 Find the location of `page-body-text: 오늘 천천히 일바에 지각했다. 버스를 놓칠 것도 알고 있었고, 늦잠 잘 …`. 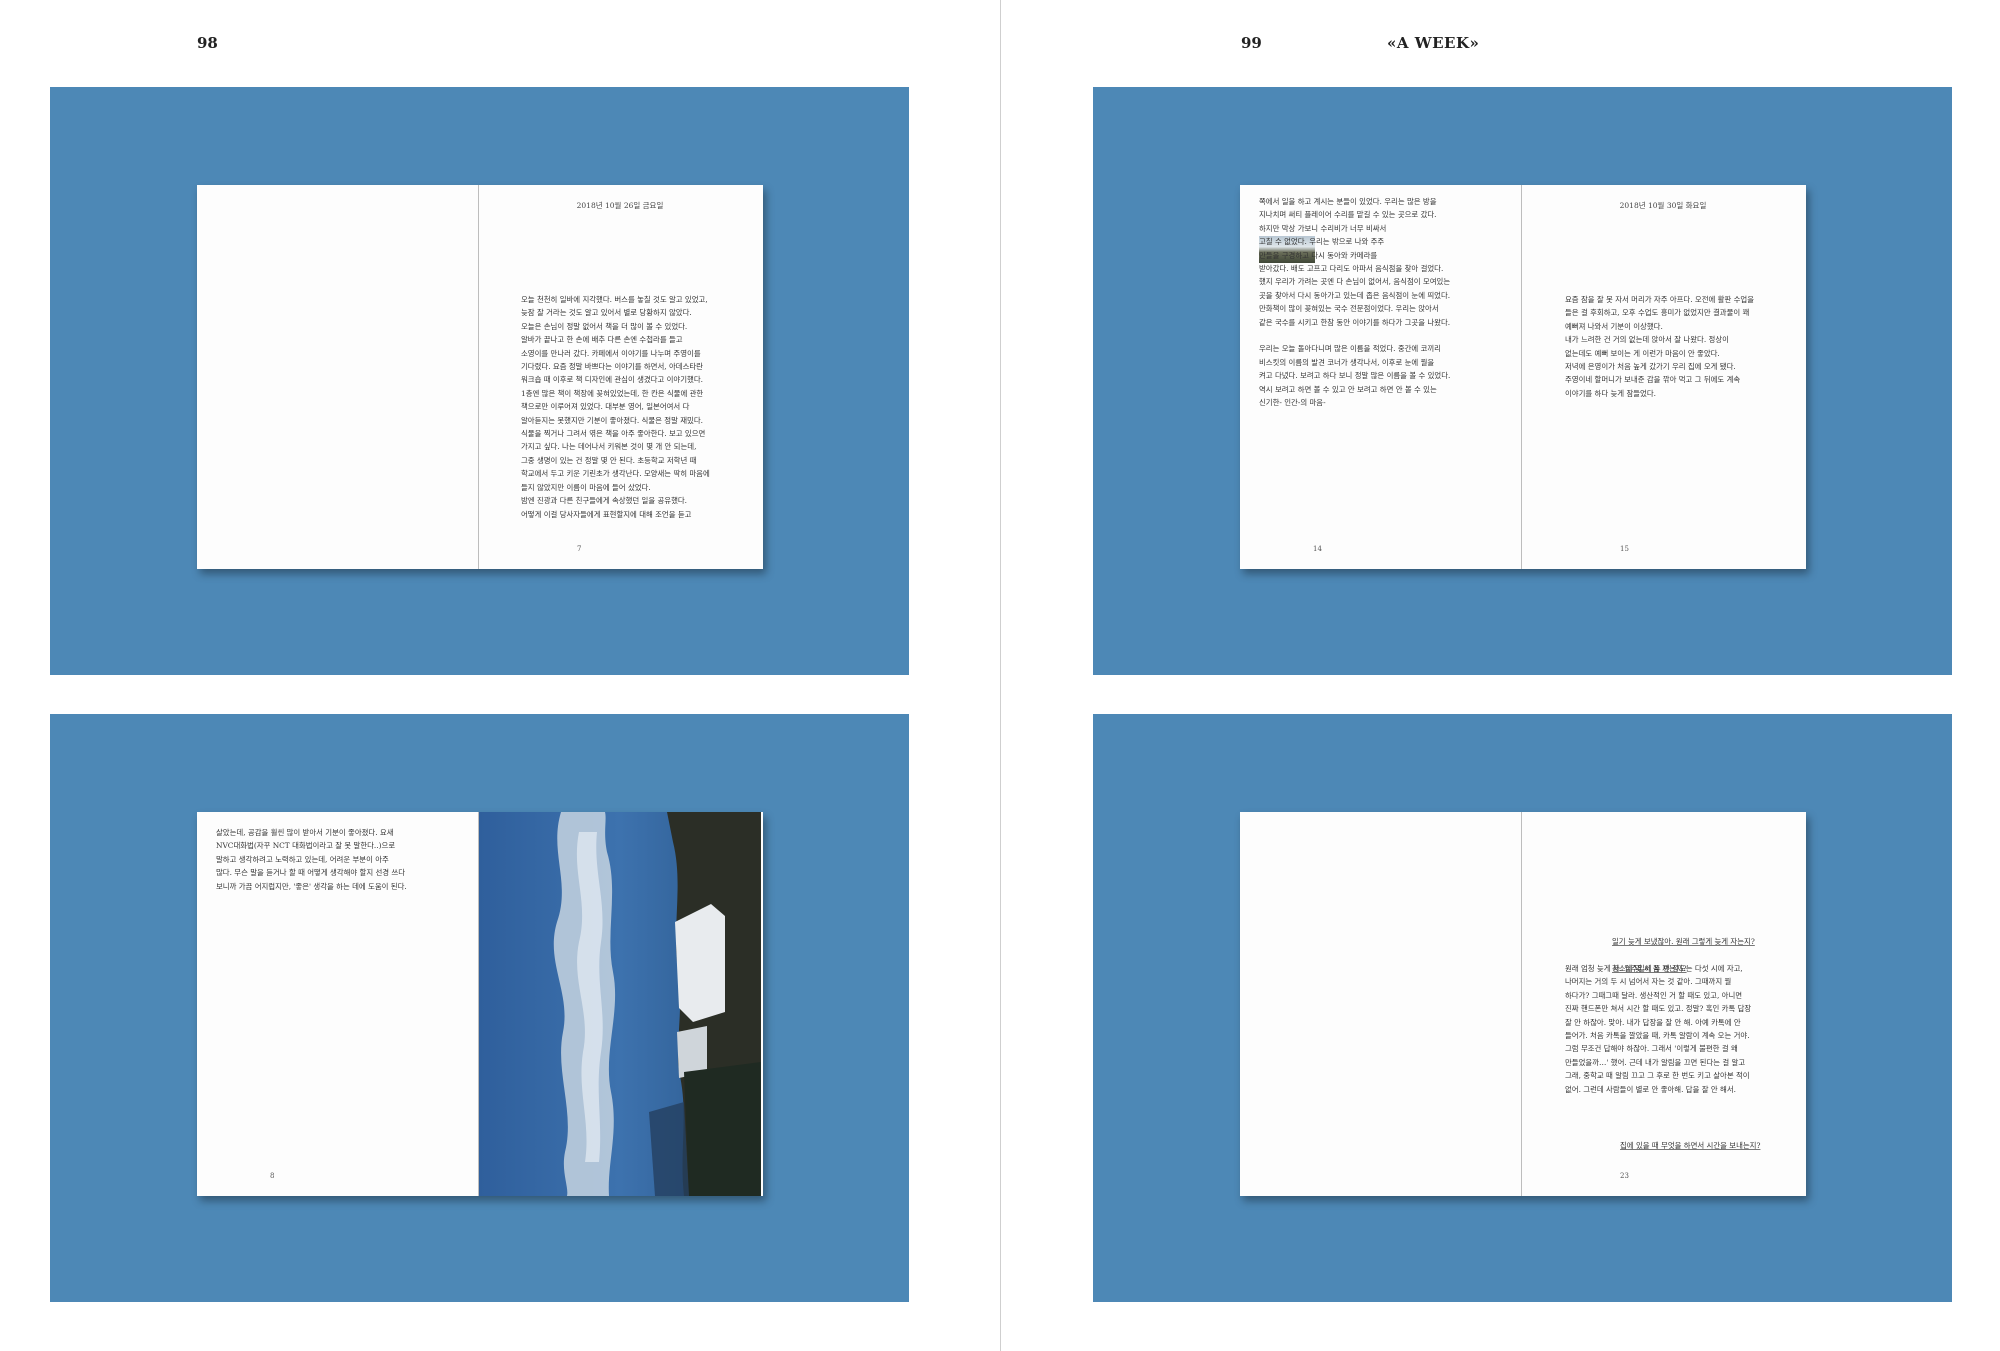

page-body-text: 오늘 천천히 일바에 지각했다. 버스를 놓칠 것도 알고 있었고, 늦잠 잘 … is located at coordinates (615, 407).